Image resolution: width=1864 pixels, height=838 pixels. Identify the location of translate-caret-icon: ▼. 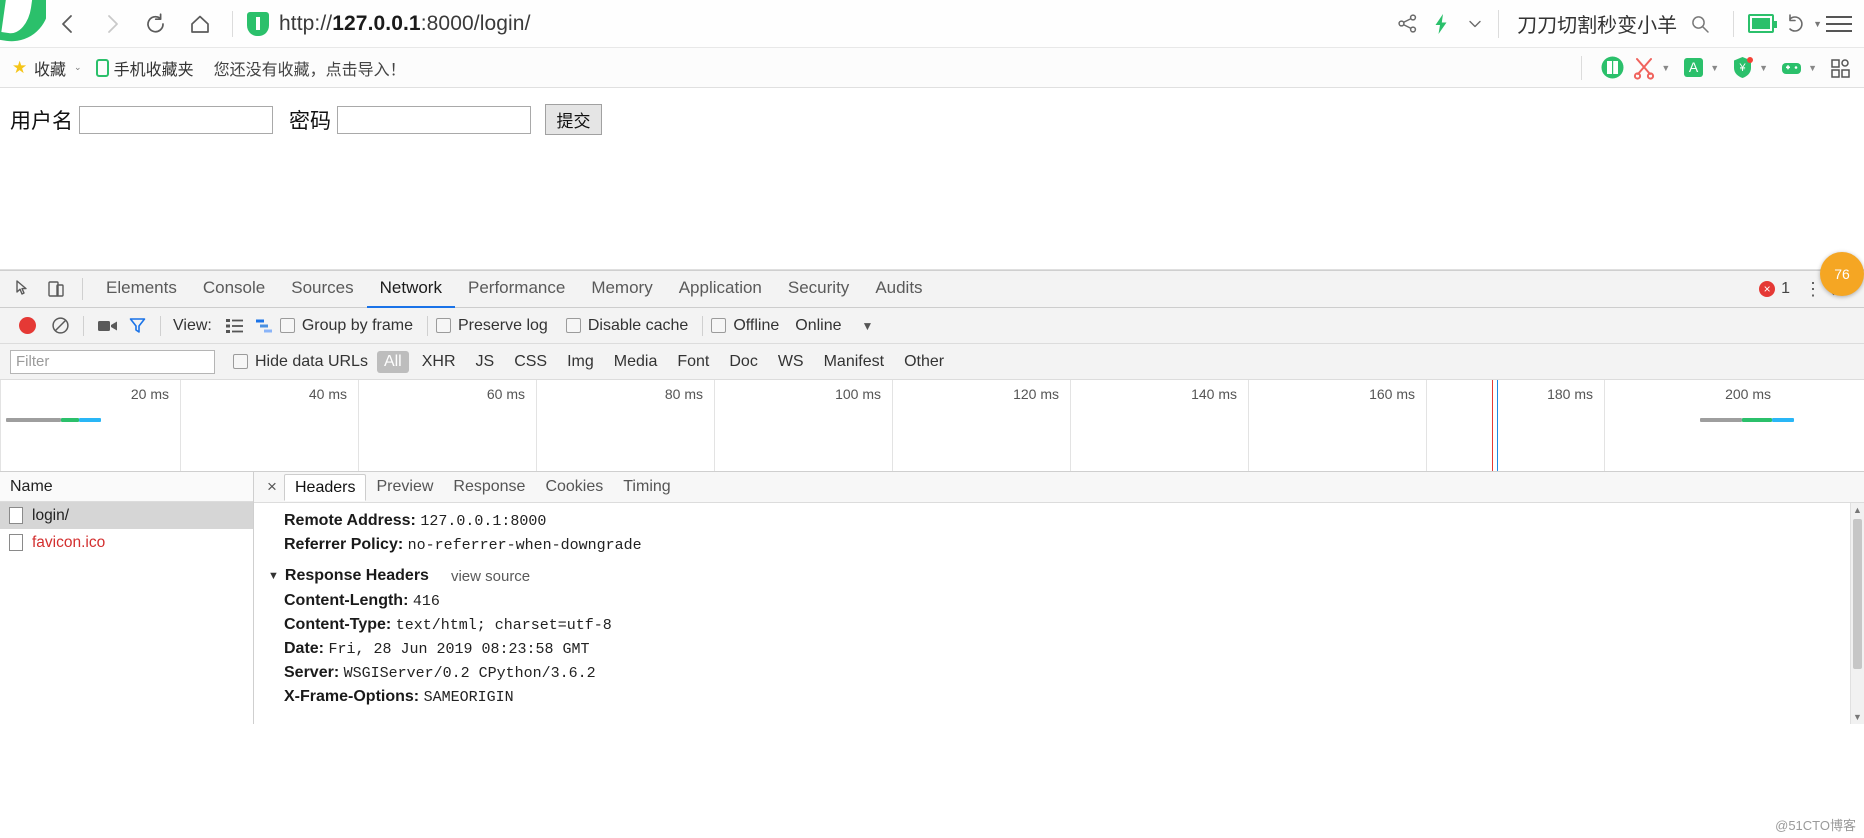
(1714, 68).